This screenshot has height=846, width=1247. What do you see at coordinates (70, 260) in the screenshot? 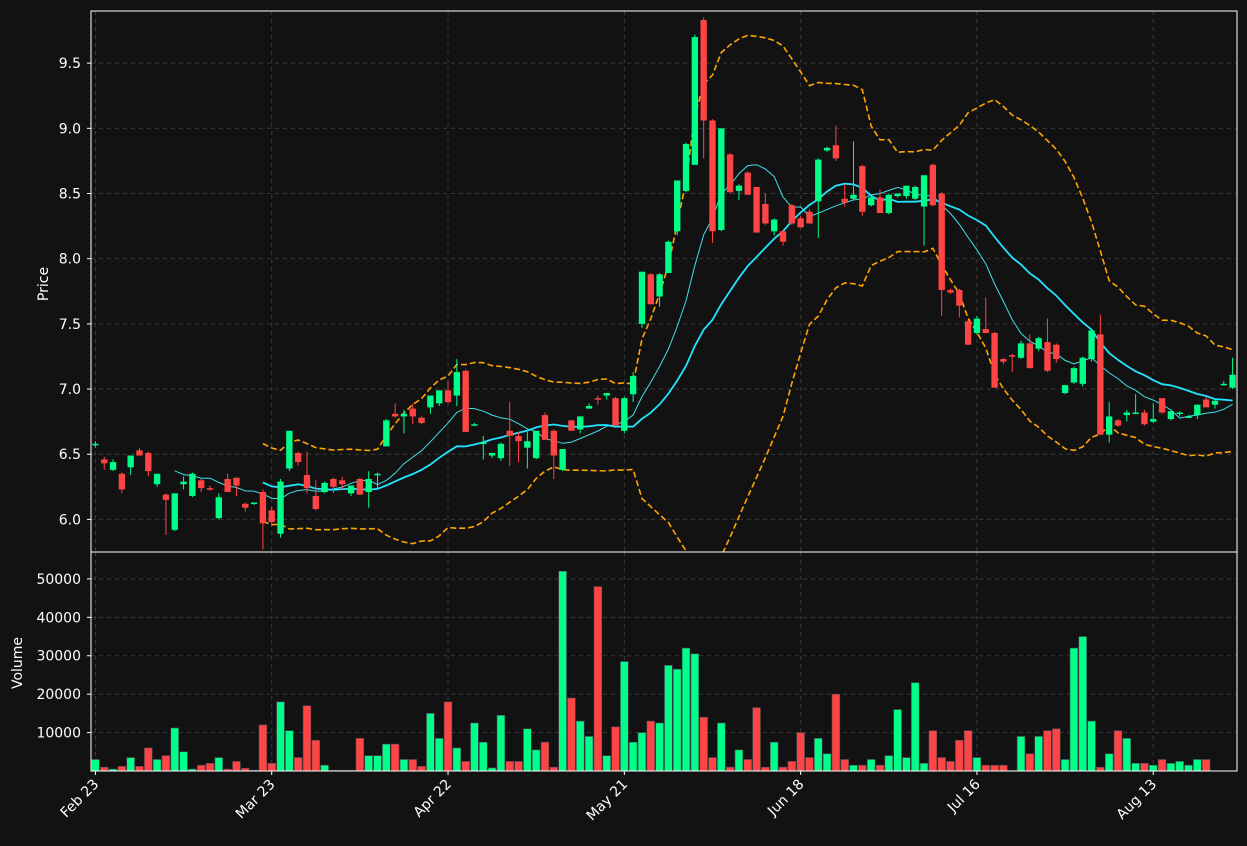
I see `price-tick-label: 8.0` at bounding box center [70, 260].